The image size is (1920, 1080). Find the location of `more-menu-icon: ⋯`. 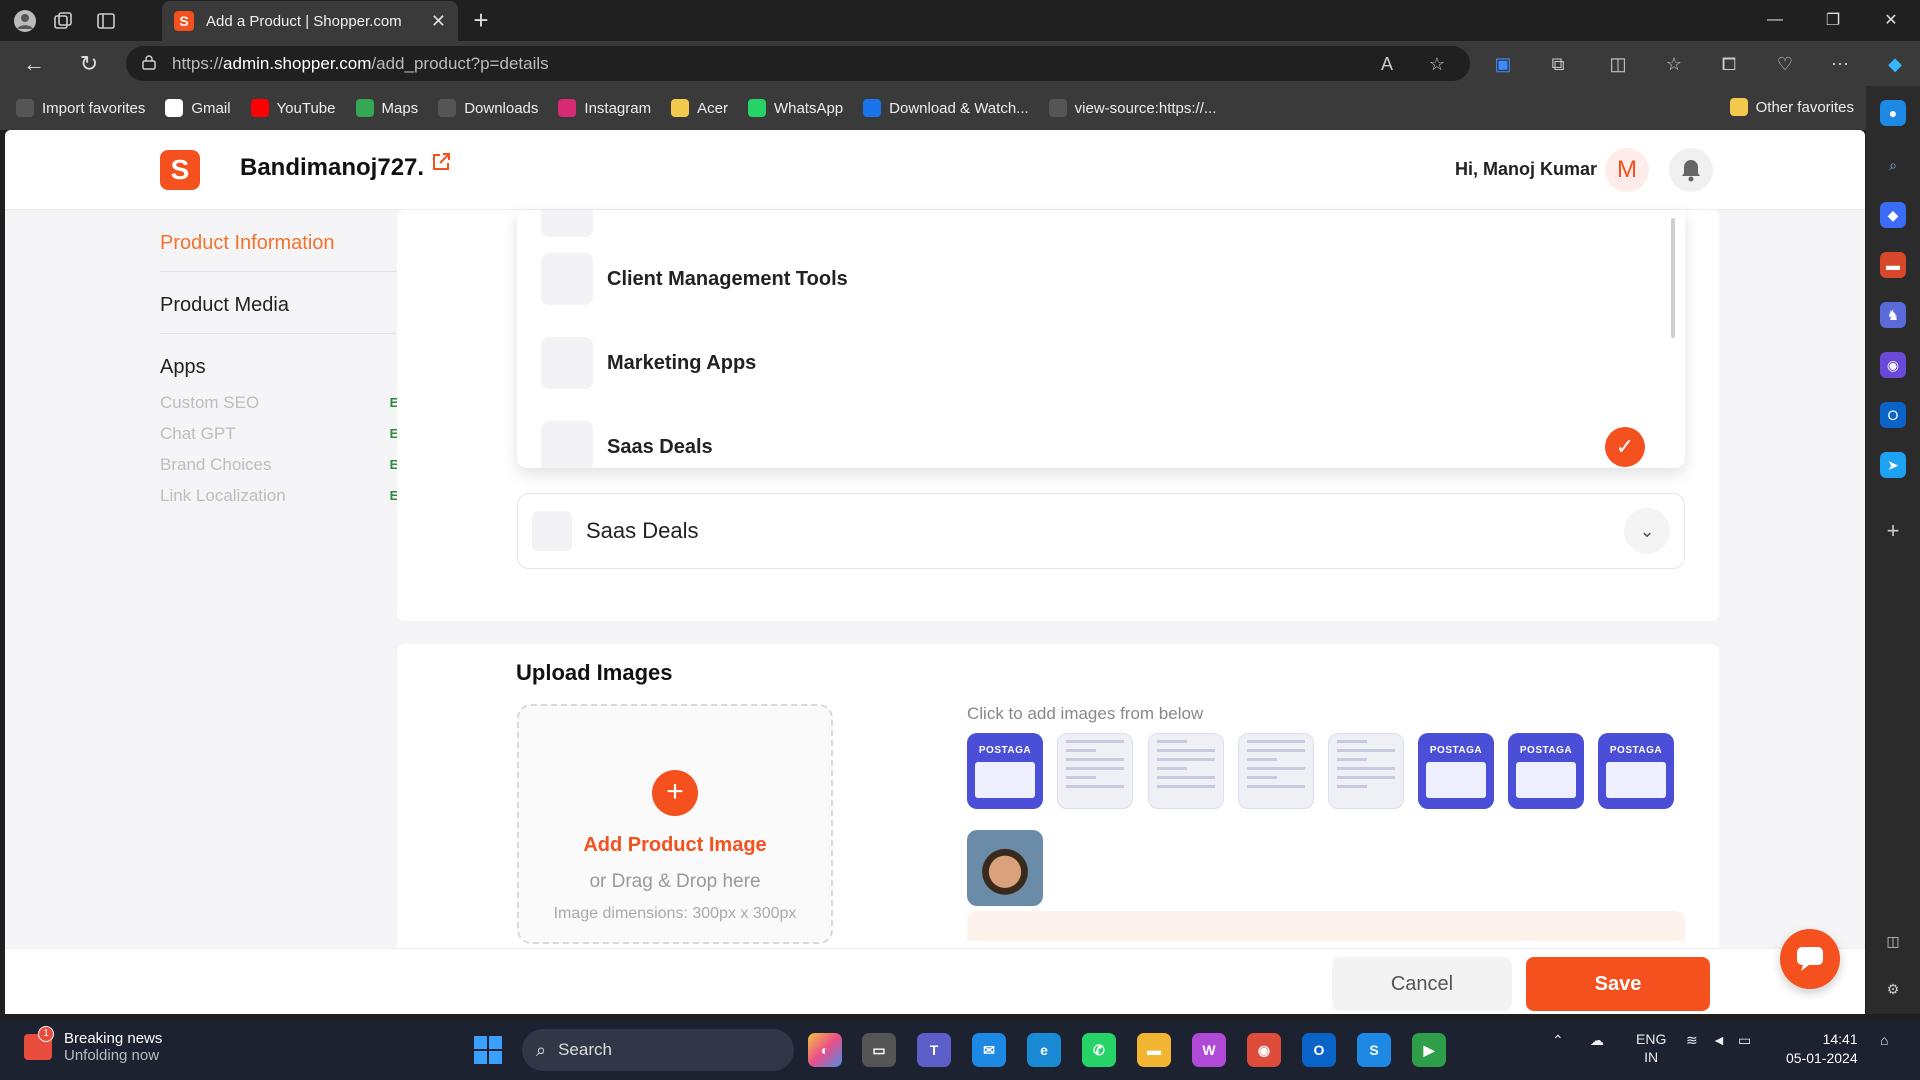

more-menu-icon: ⋯ is located at coordinates (1840, 64).